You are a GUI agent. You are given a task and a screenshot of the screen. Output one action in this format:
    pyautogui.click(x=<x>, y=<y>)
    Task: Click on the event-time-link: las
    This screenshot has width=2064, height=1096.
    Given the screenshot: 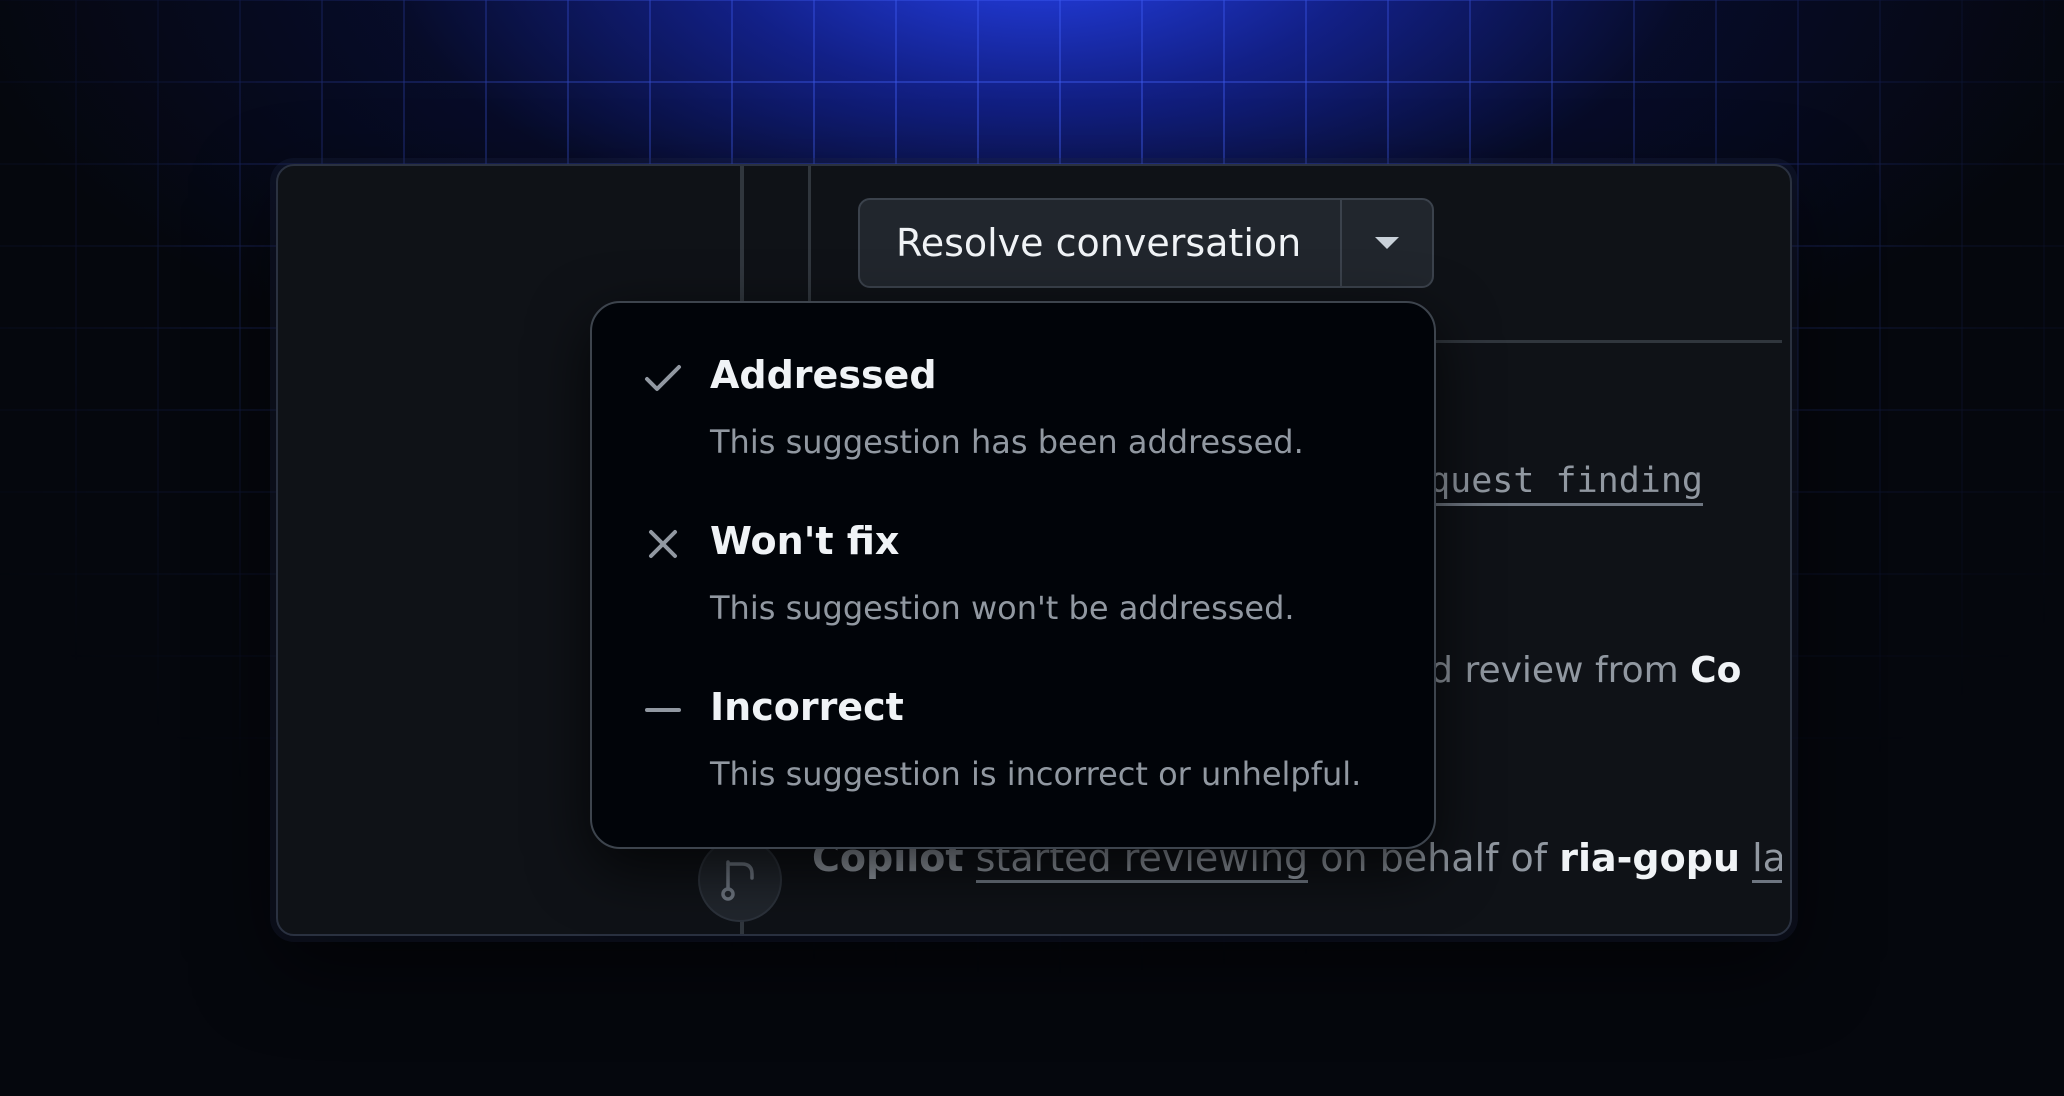 What is the action you would take?
    pyautogui.click(x=1767, y=859)
    